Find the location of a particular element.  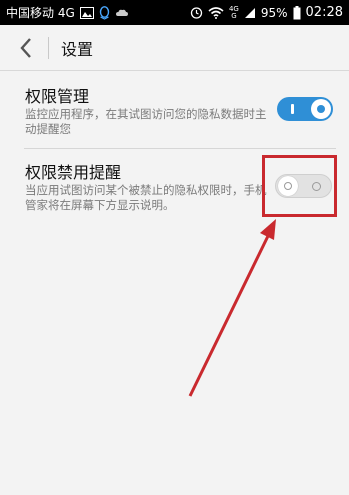

app-header: 设置 is located at coordinates (174, 48).